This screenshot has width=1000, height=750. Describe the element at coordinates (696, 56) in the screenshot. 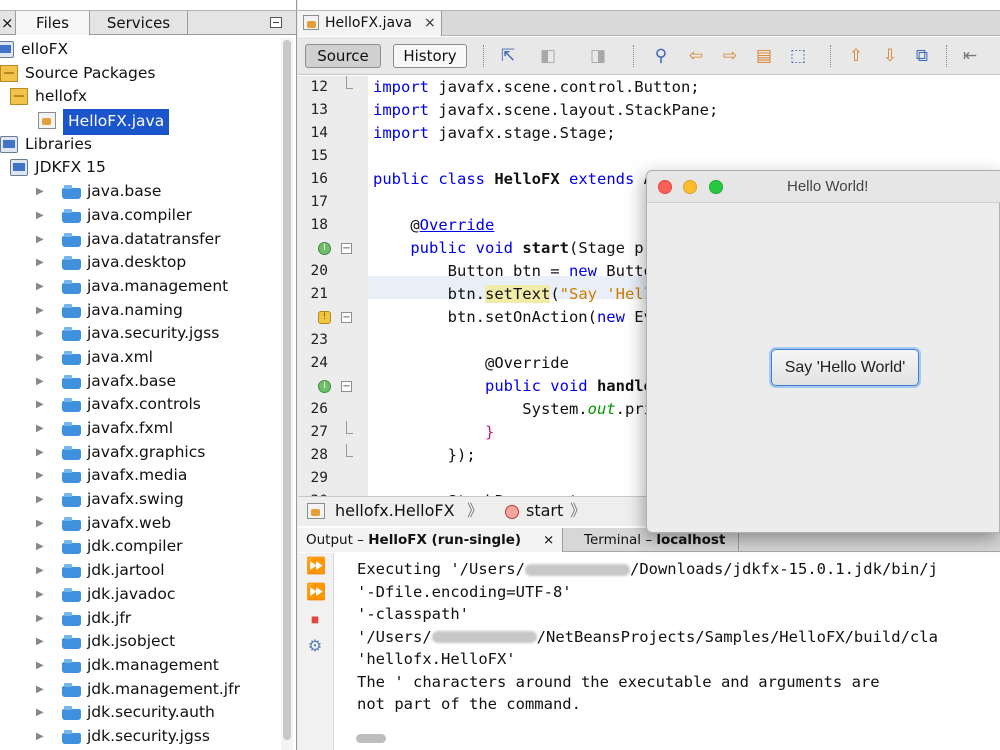

I see `find-previous-icon: ⇦` at that location.